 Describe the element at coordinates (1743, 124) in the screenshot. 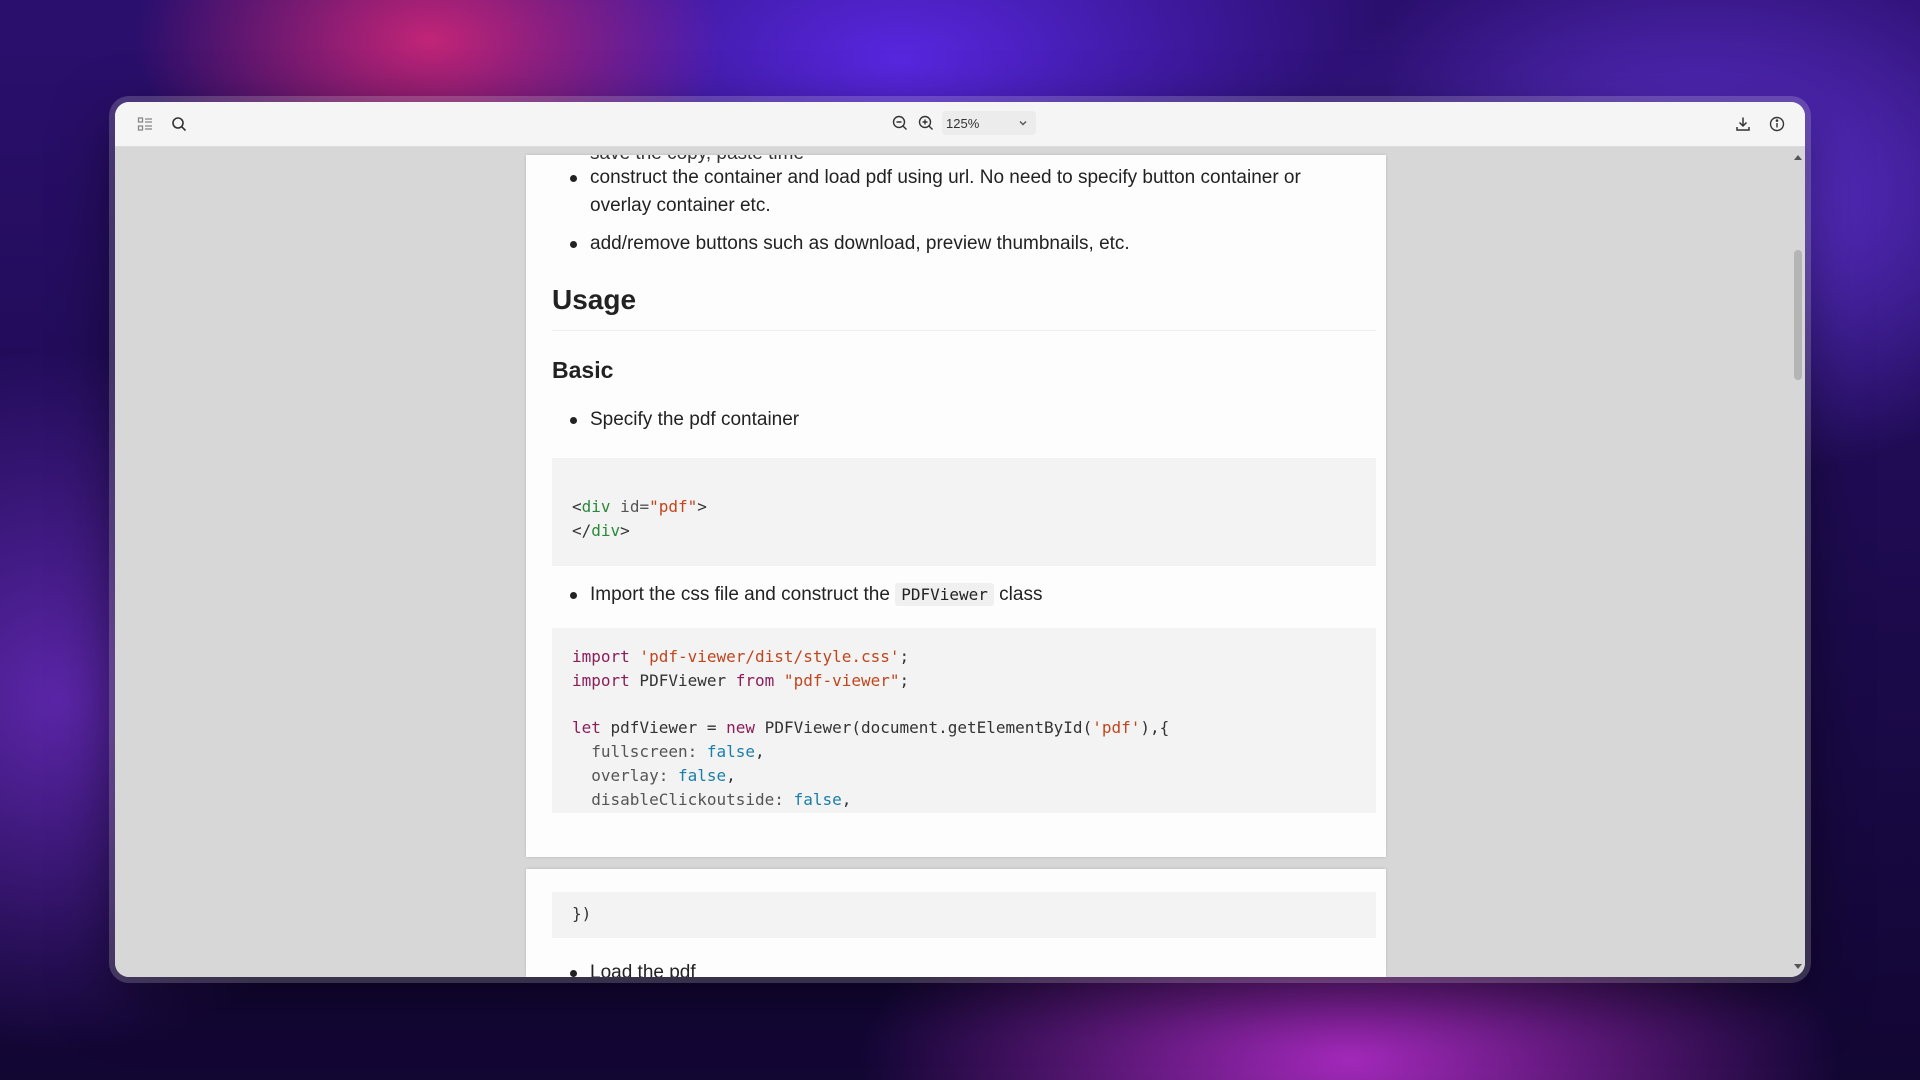

I see `download-icon` at that location.